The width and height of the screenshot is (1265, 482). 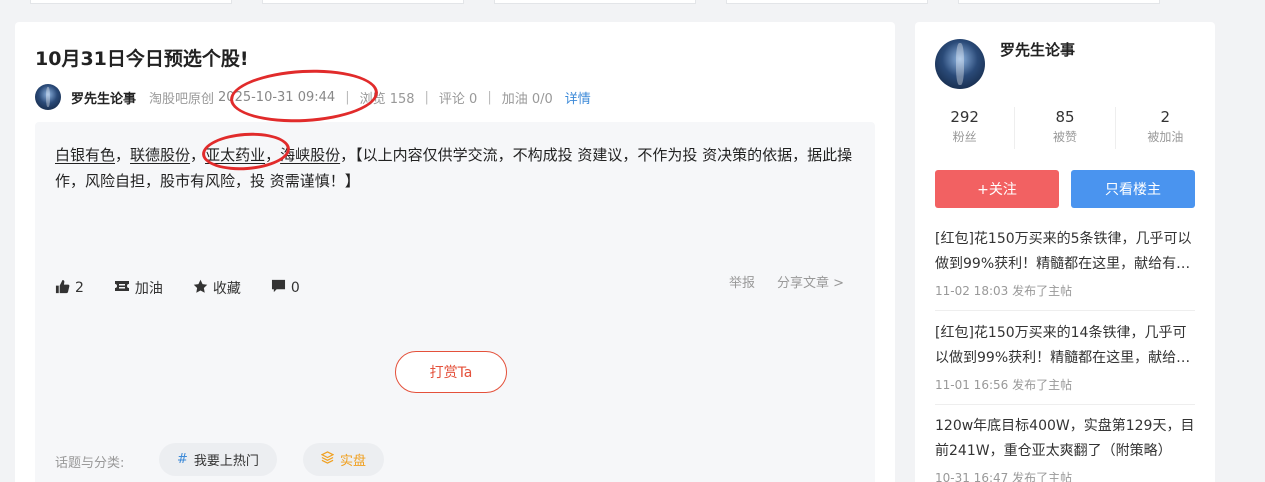 What do you see at coordinates (1165, 128) in the screenshot?
I see `stat-cheers: 2 被加油` at bounding box center [1165, 128].